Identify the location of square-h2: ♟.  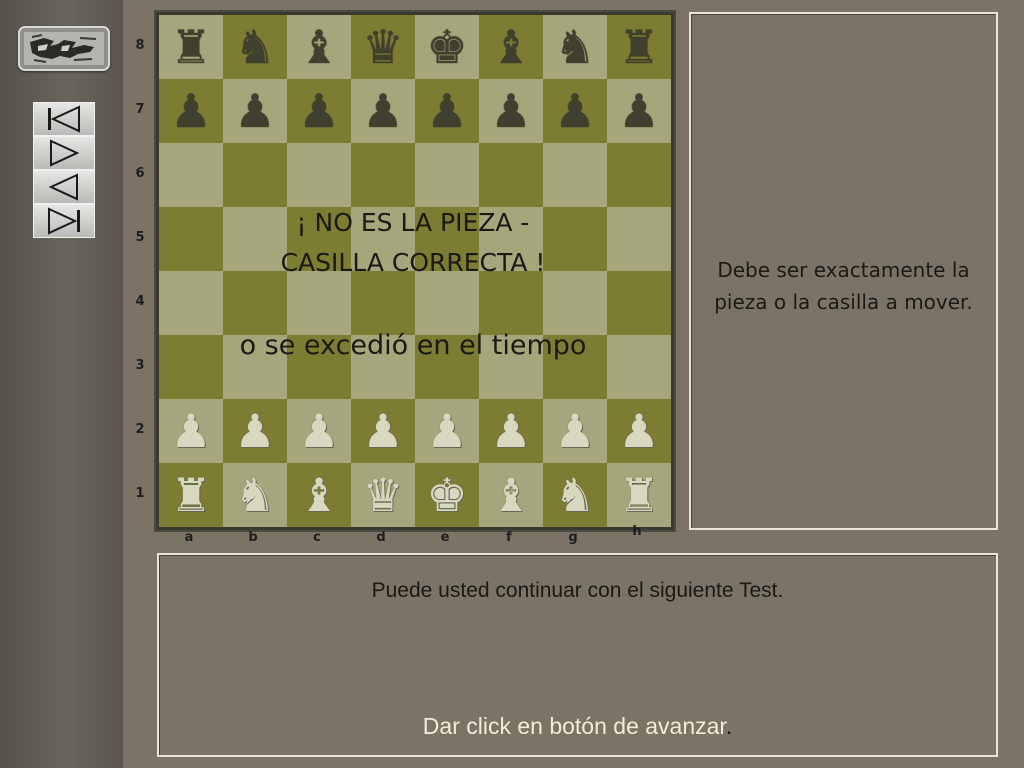
(639, 431).